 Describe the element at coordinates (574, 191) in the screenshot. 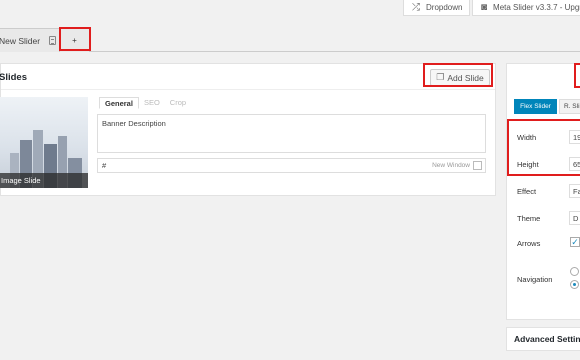

I see `effect-select: Fa` at that location.